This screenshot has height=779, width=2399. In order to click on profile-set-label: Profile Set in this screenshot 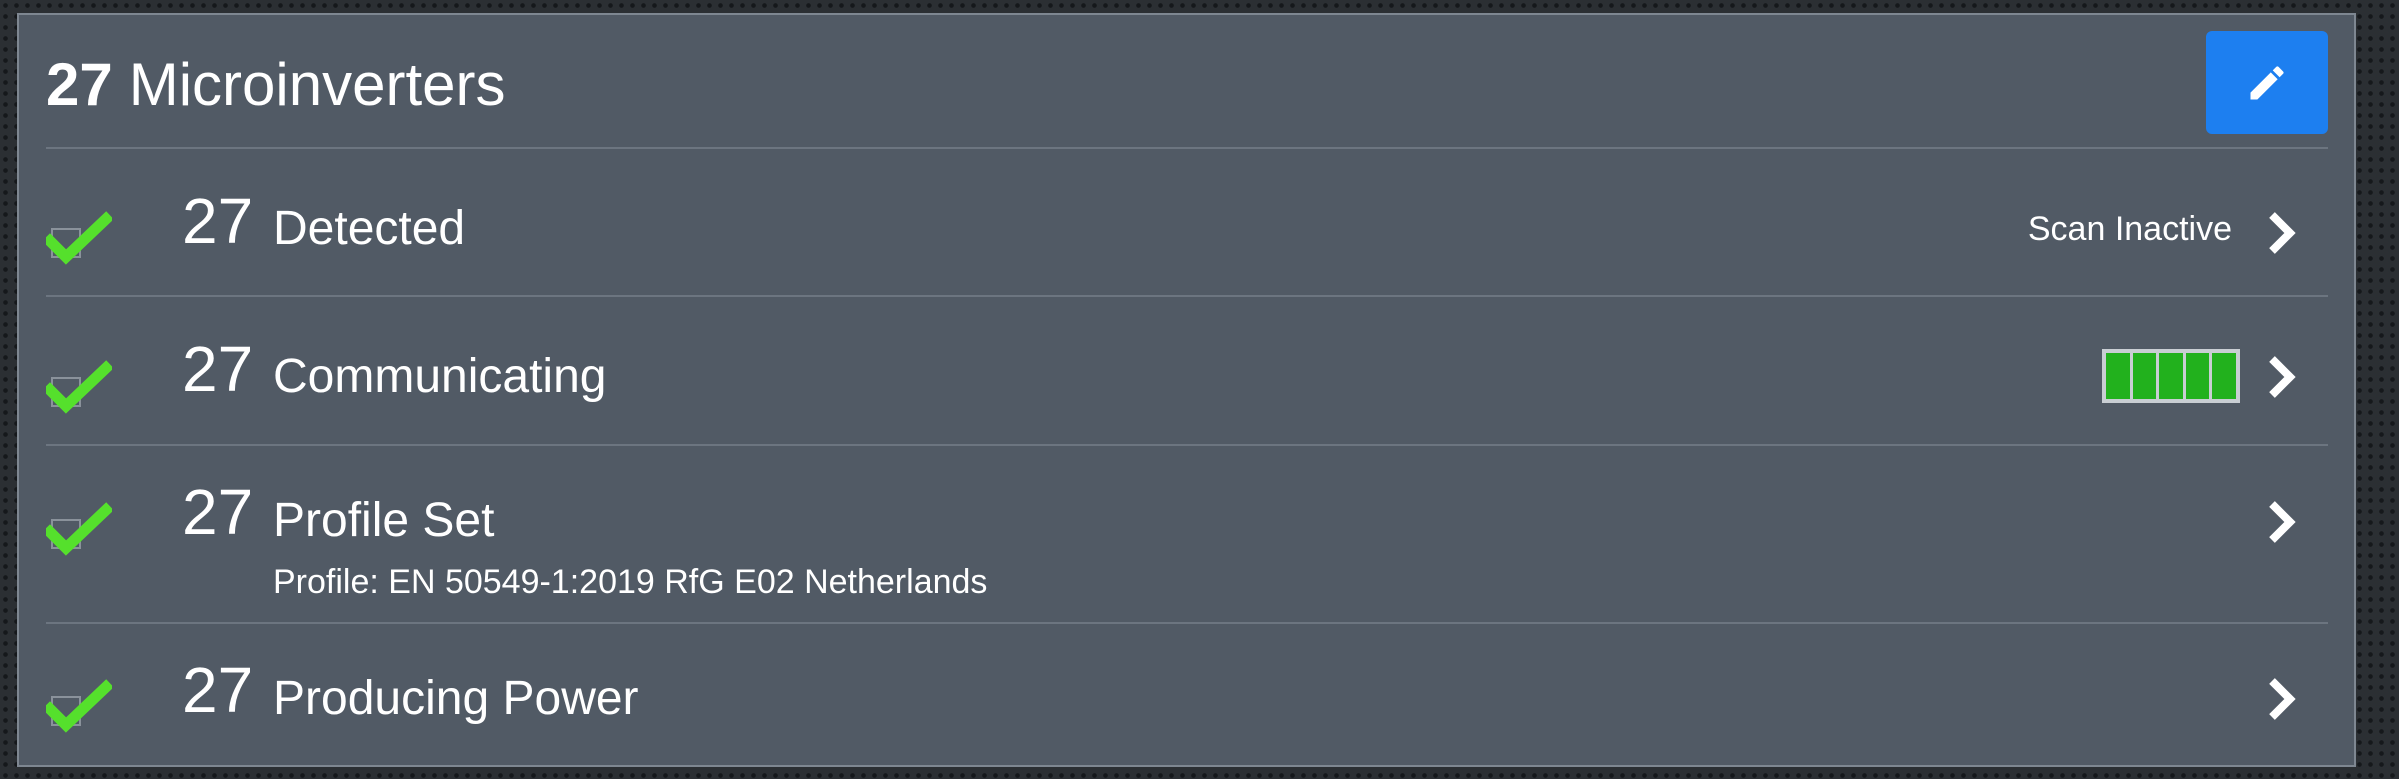, I will do `click(384, 520)`.